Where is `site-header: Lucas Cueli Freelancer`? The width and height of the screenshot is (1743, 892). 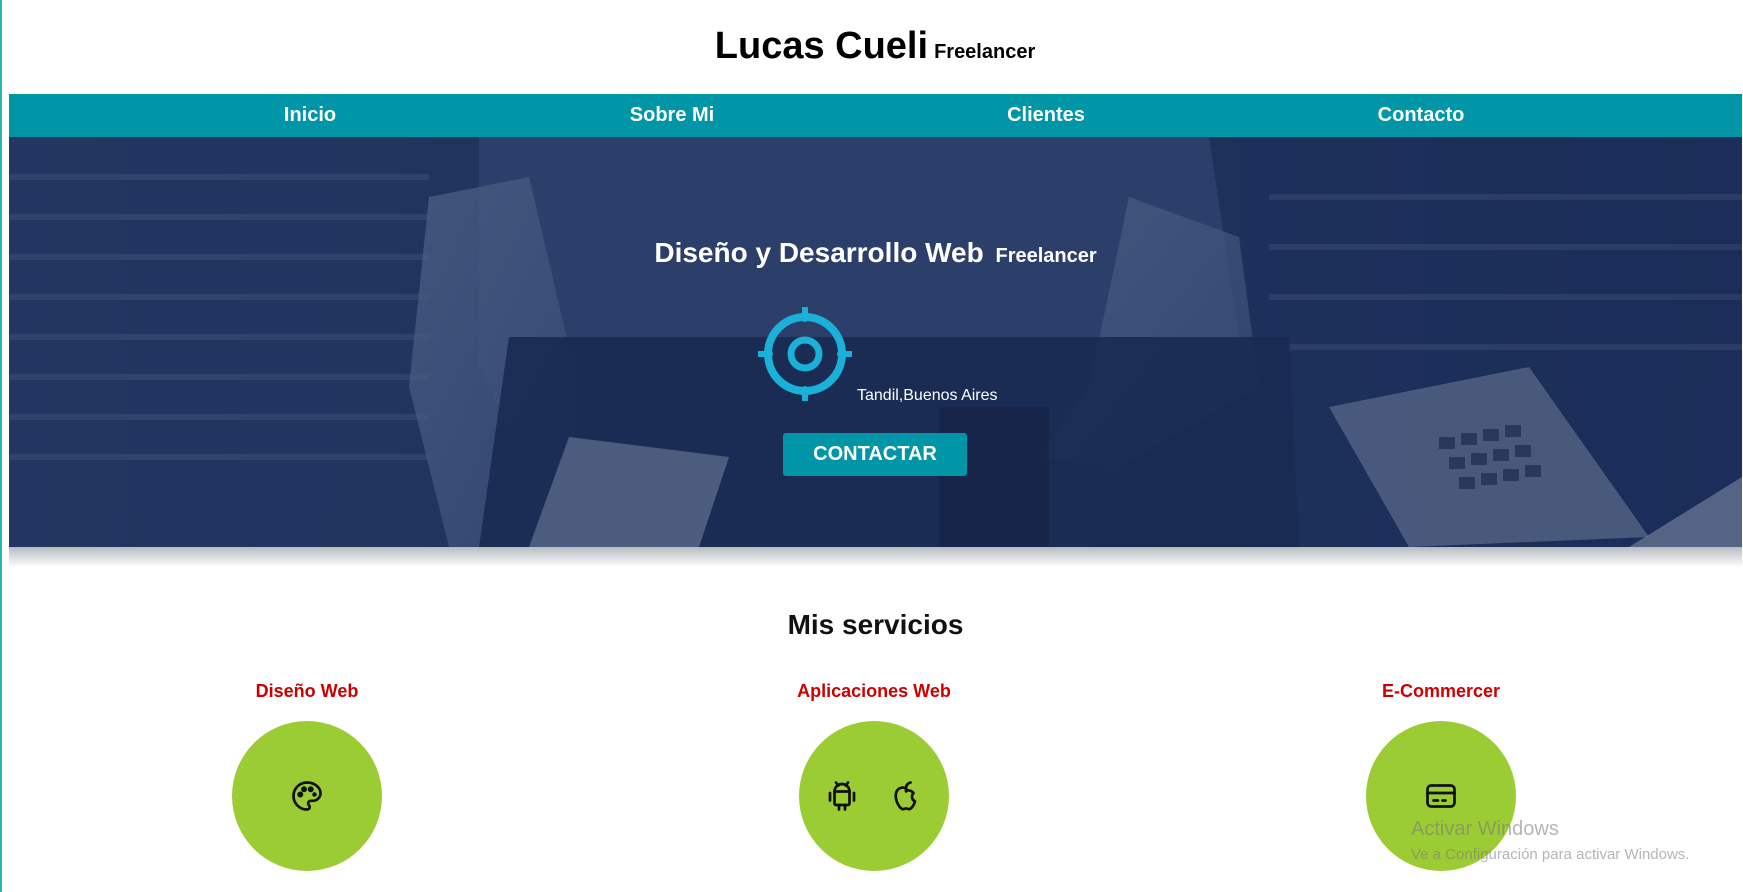 site-header: Lucas Cueli Freelancer is located at coordinates (871, 47).